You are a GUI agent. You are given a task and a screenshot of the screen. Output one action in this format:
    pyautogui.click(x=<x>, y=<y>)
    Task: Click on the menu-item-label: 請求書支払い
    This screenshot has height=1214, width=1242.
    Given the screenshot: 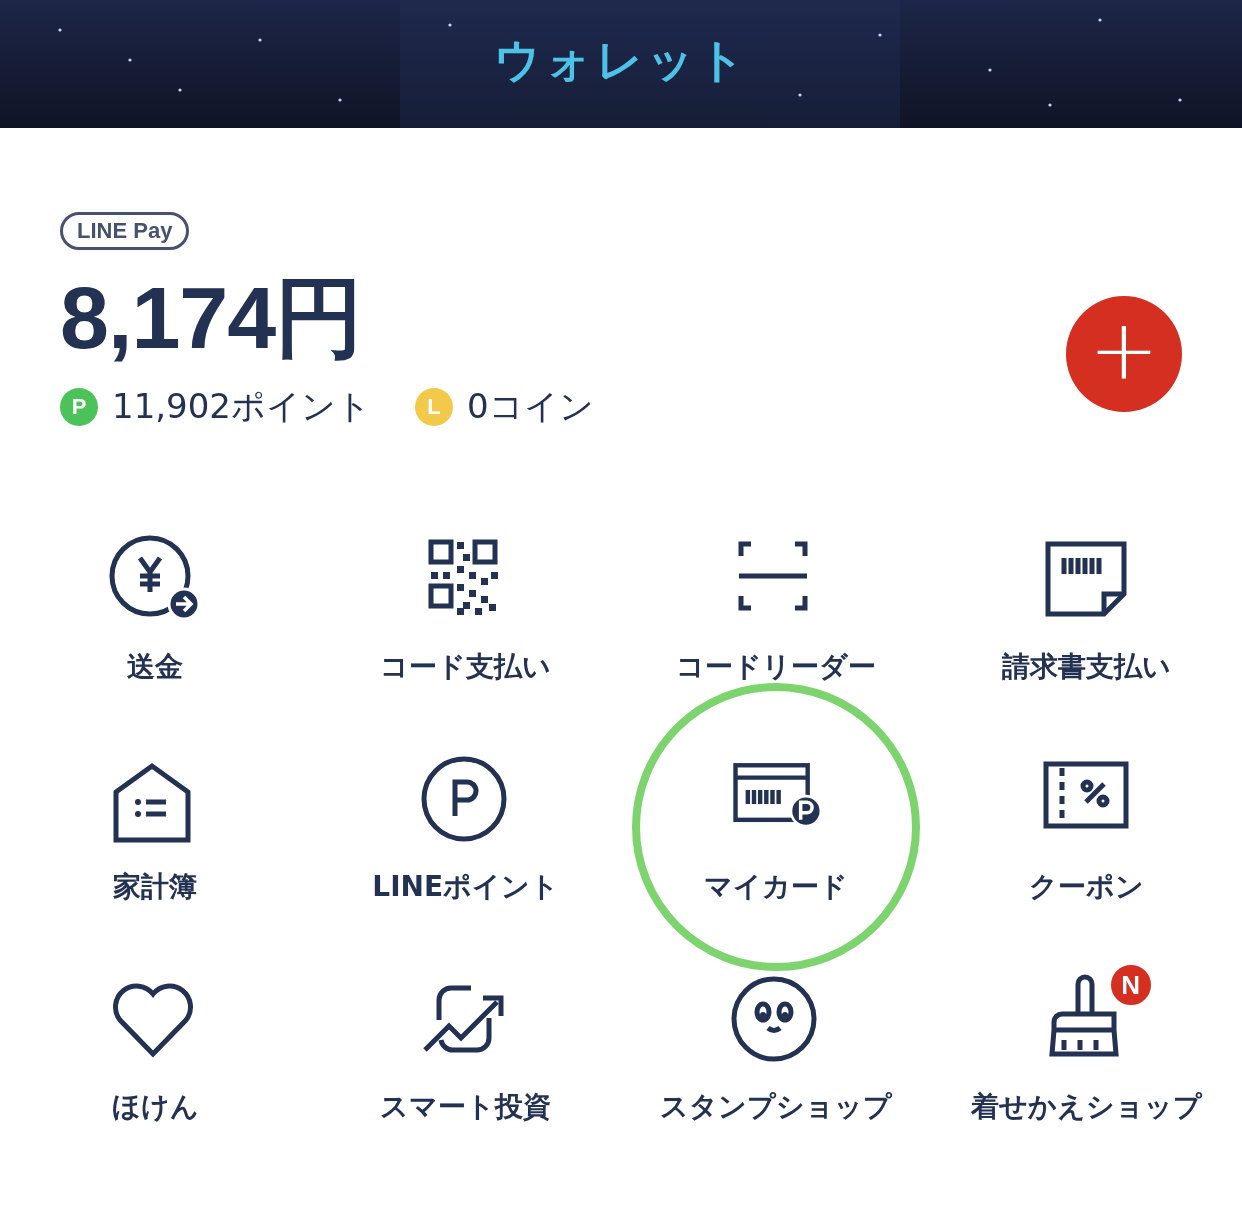 What is the action you would take?
    pyautogui.click(x=1087, y=667)
    